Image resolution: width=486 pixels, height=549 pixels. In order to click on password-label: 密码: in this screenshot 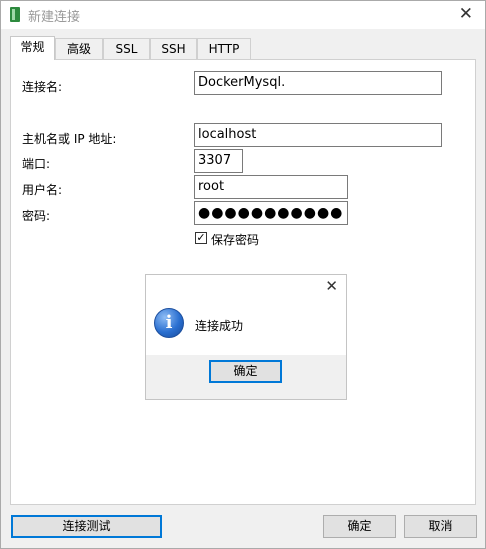, I will do `click(36, 216)`.